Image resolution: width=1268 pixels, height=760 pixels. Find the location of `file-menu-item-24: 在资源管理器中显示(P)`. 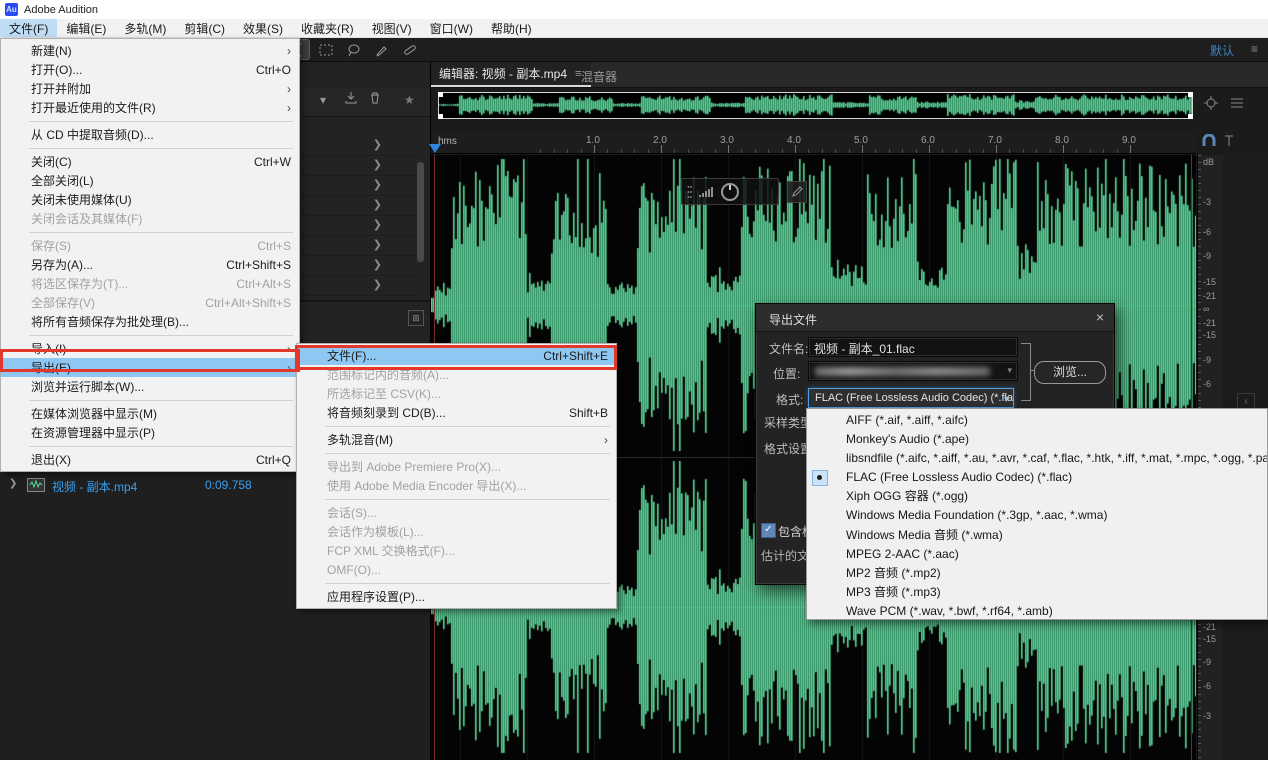

file-menu-item-24: 在资源管理器中显示(P) is located at coordinates (150, 432).